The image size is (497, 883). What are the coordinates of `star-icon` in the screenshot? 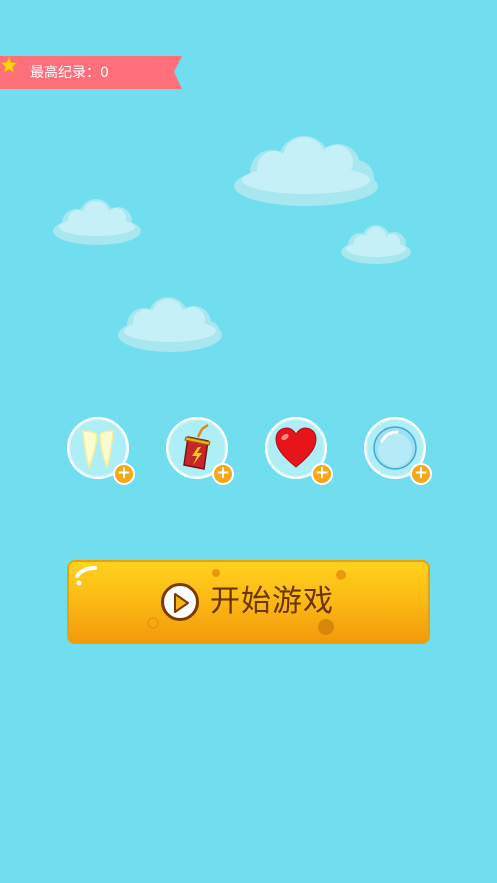 It's located at (9, 65).